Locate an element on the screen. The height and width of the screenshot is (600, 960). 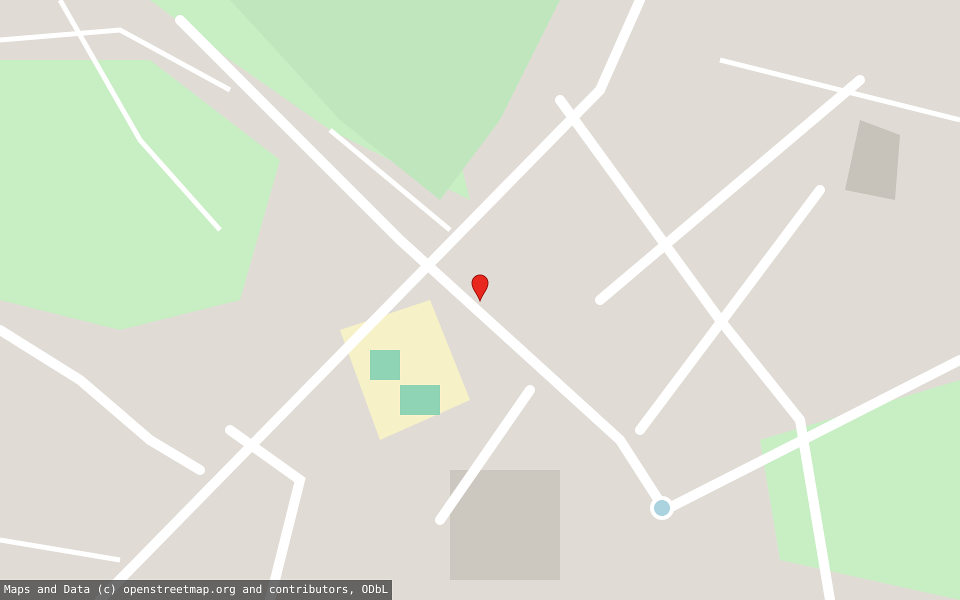
map-marker-icon is located at coordinates (480, 288).